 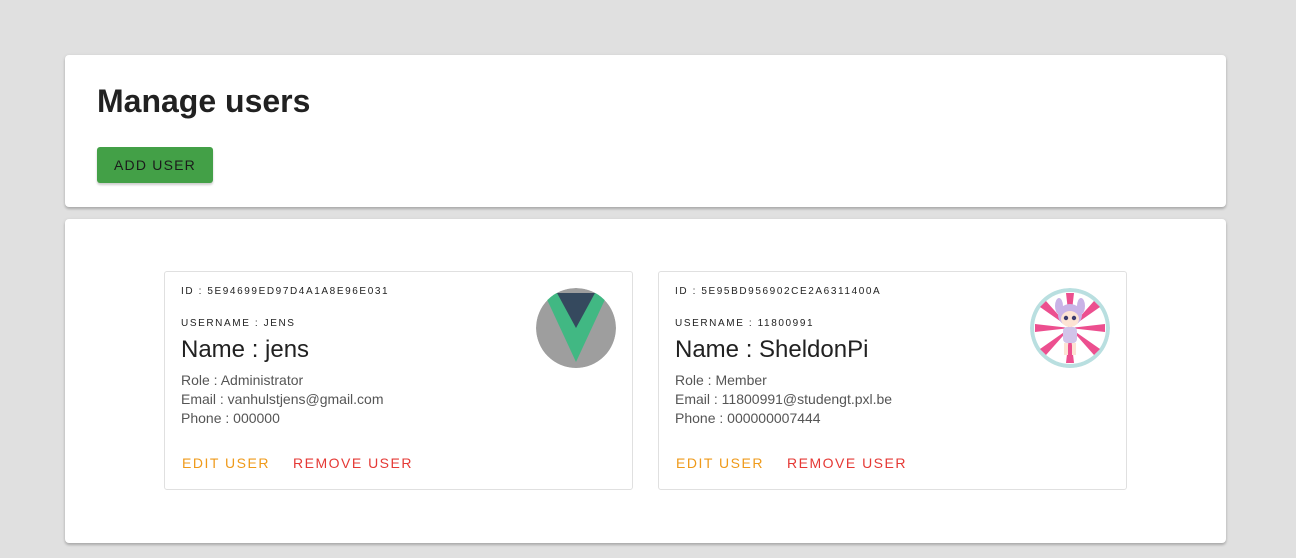 What do you see at coordinates (285, 291) in the screenshot?
I see `user-id: ID : 5E94699ED97D4A1A8E96E031` at bounding box center [285, 291].